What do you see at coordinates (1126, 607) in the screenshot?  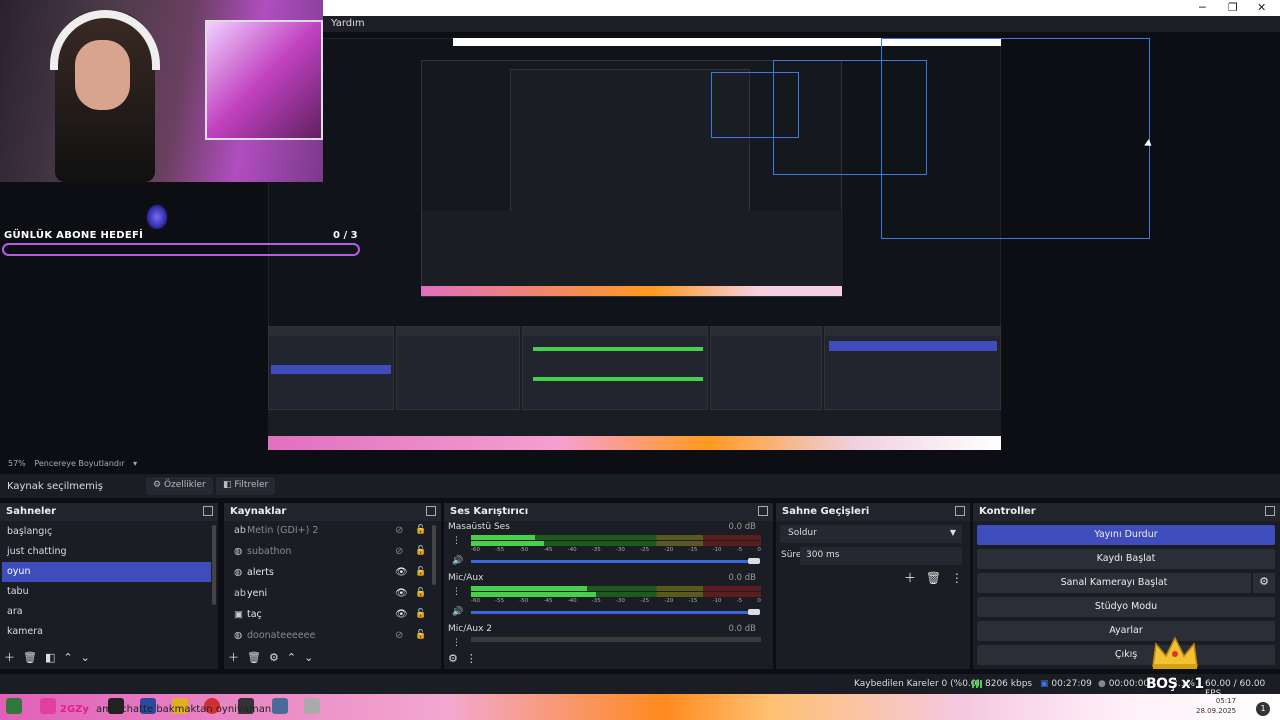 I see `studio-mode-button: Stüdyo Modu` at bounding box center [1126, 607].